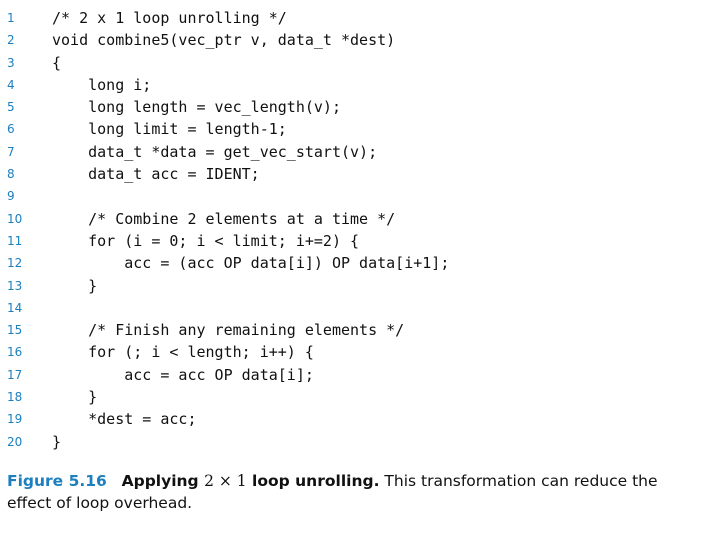  Describe the element at coordinates (11, 18) in the screenshot. I see `line-number: 1` at that location.